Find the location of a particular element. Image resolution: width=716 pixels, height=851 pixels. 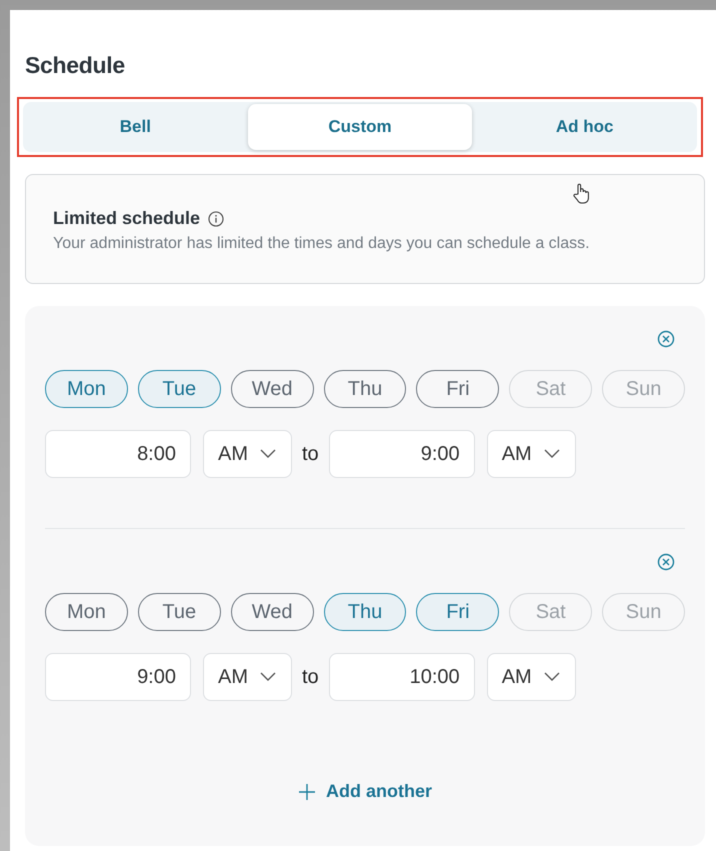

tab: Bell is located at coordinates (135, 127).